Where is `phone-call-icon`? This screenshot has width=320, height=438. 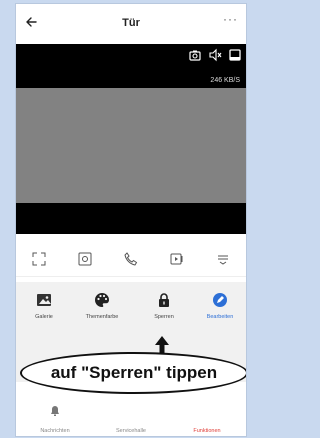
phone-call-icon is located at coordinates (131, 259).